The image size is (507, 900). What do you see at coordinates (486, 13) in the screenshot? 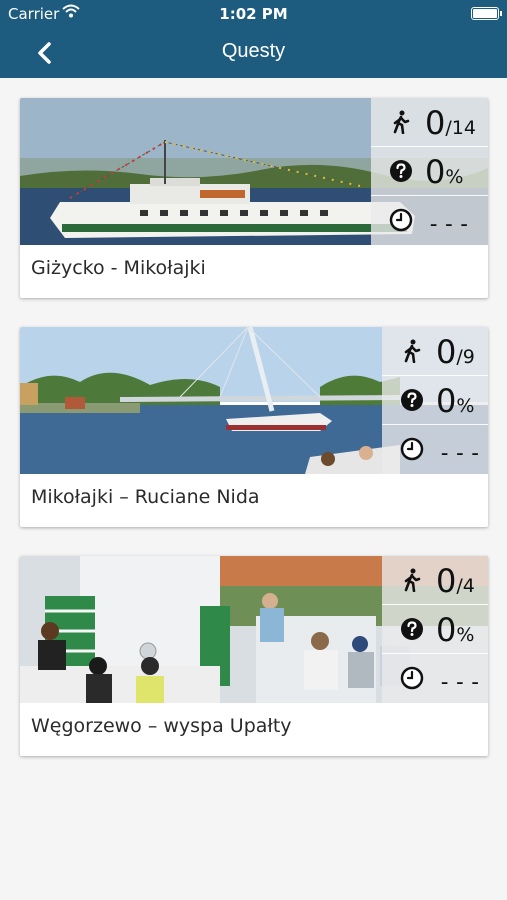
I see `battery-icon` at bounding box center [486, 13].